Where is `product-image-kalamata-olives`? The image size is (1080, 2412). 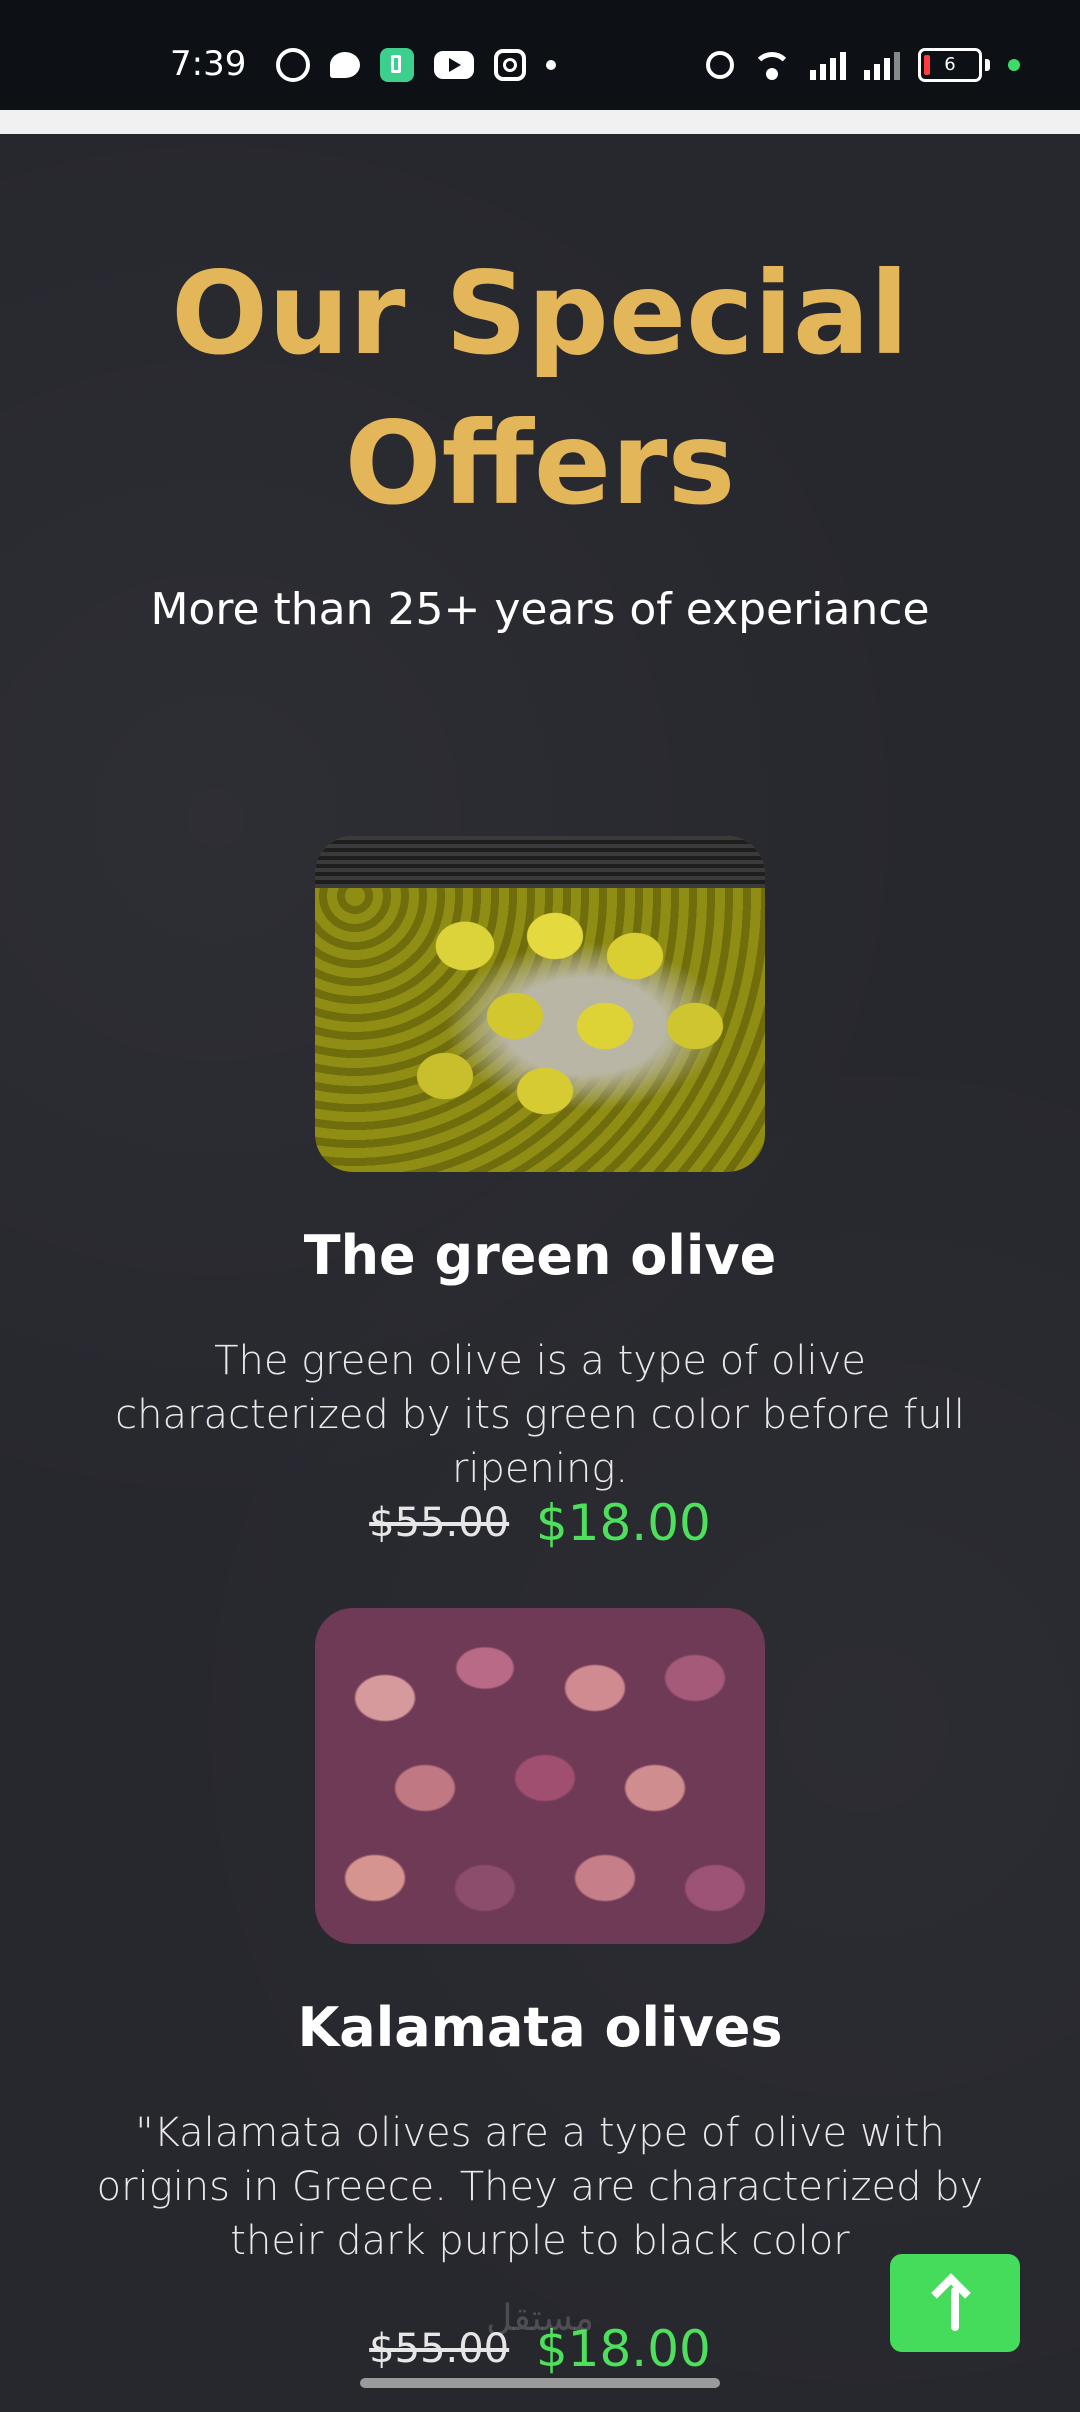 product-image-kalamata-olives is located at coordinates (540, 1776).